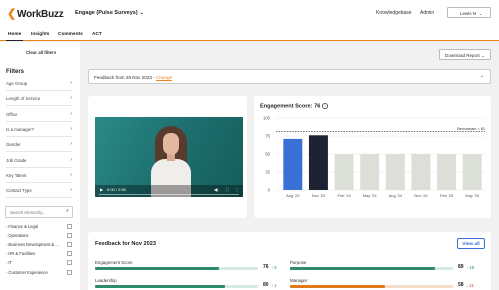  I want to click on metric-delta: ↑ 5, so click(274, 267).